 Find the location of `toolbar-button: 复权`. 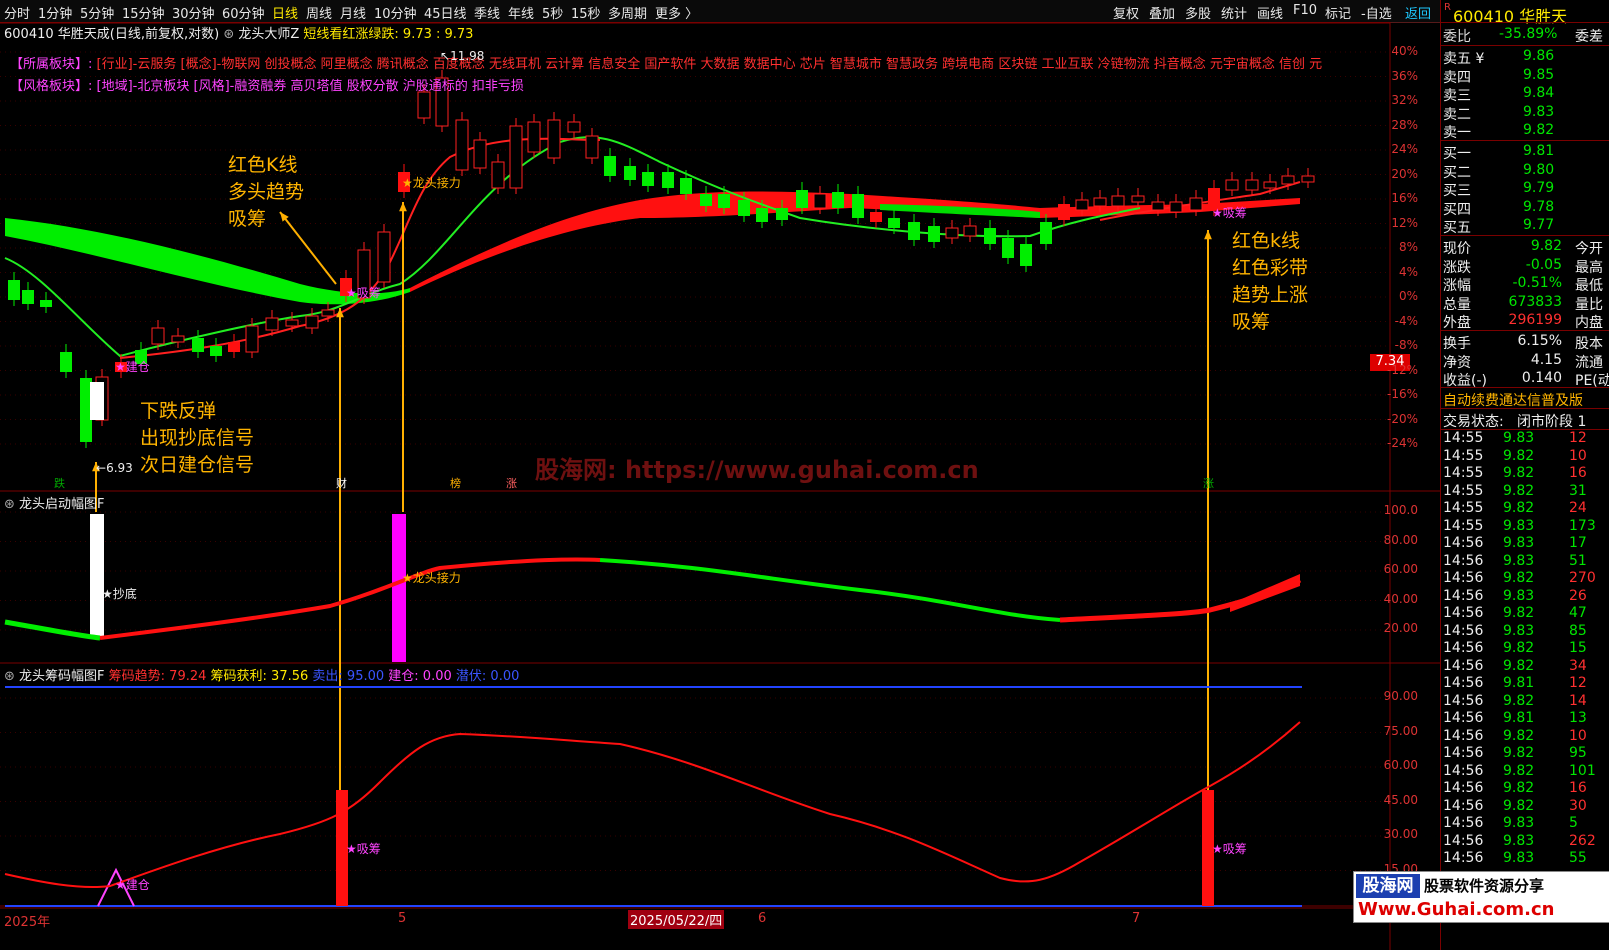

toolbar-button: 复权 is located at coordinates (1126, 12).